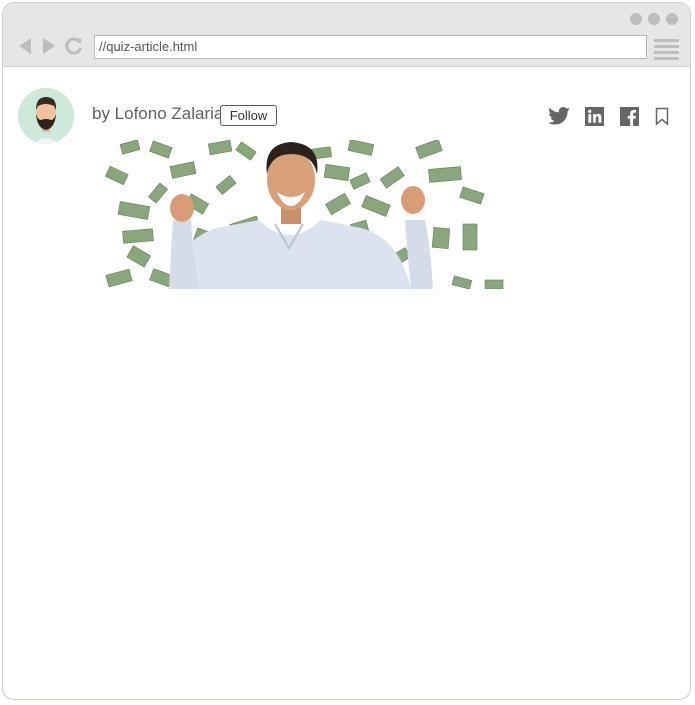 This screenshot has width=695, height=705. I want to click on nav-buttons, so click(50, 46).